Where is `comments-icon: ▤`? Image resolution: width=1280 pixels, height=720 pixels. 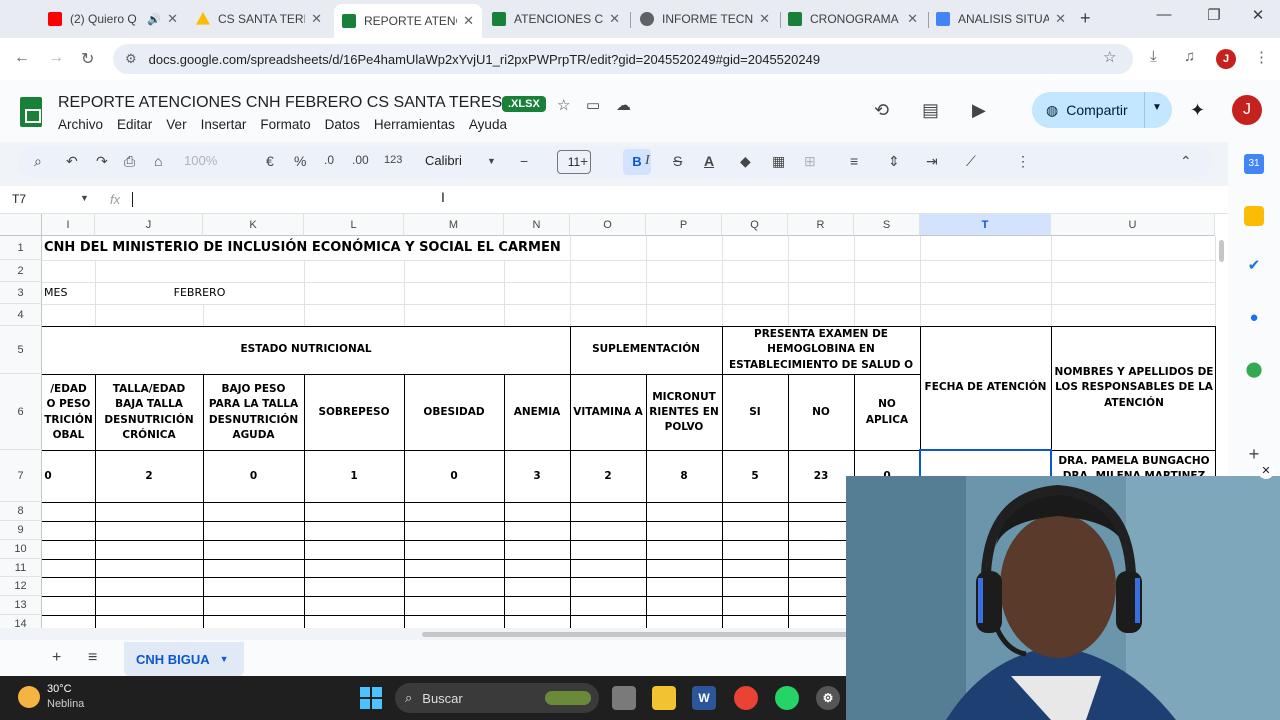 comments-icon: ▤ is located at coordinates (930, 110).